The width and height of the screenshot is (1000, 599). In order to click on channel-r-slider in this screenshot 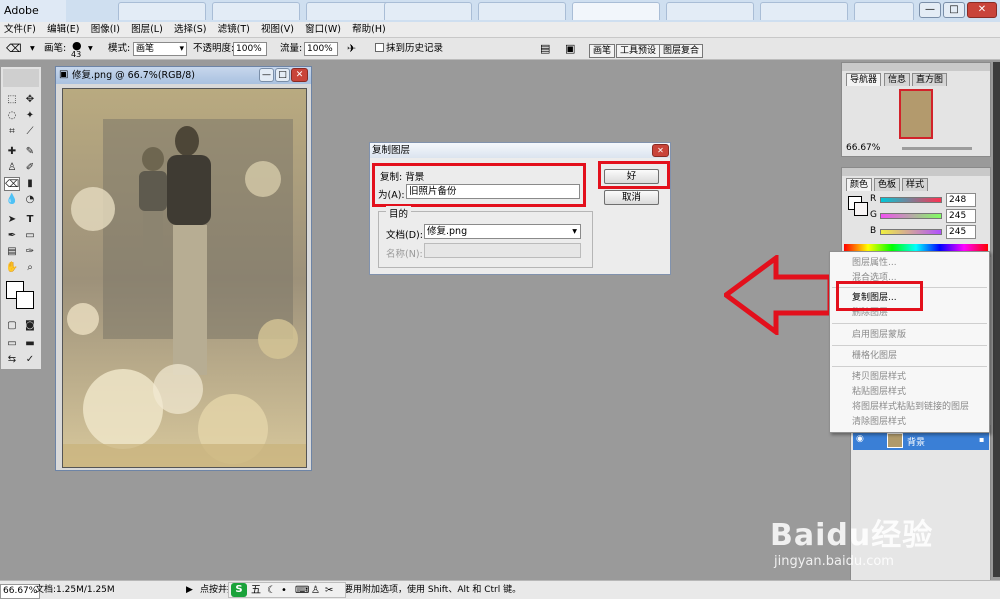, I will do `click(911, 200)`.